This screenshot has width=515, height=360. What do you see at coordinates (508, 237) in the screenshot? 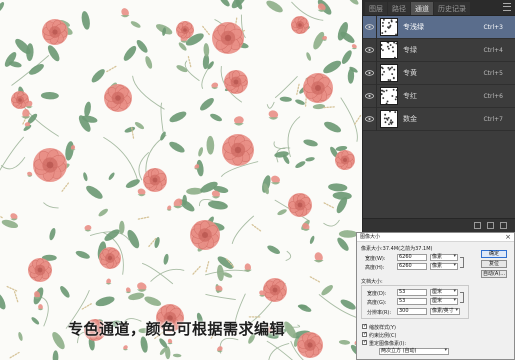
I see `close-icon: ×` at bounding box center [508, 237].